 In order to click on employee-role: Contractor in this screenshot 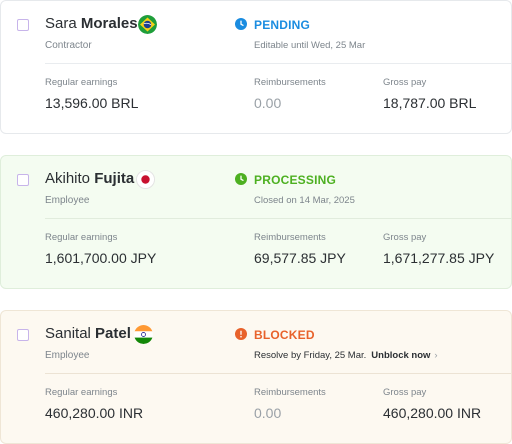, I will do `click(68, 45)`.